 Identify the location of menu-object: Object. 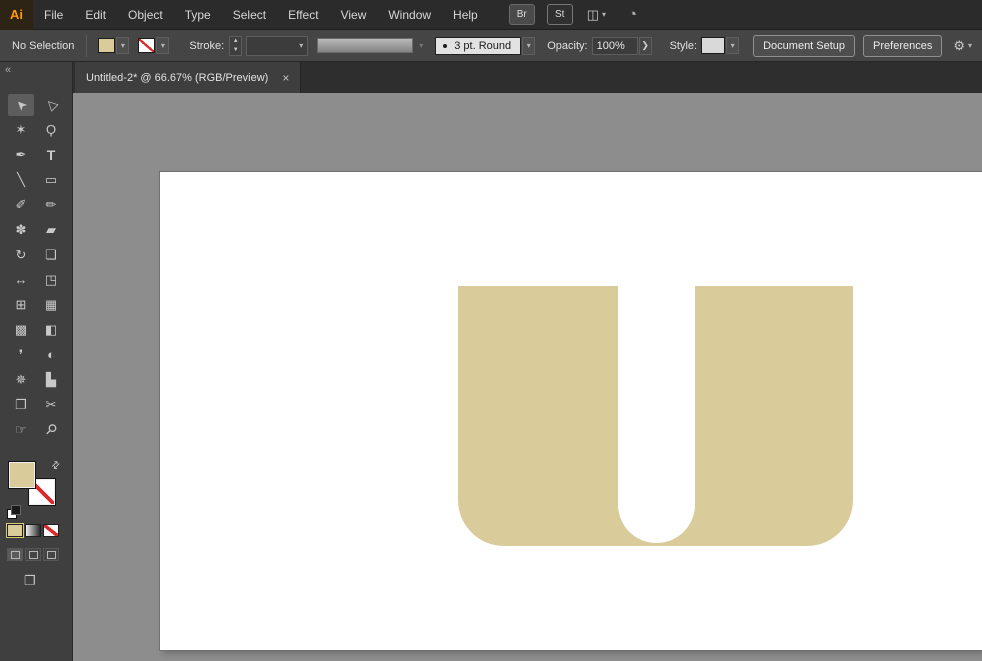
(145, 14).